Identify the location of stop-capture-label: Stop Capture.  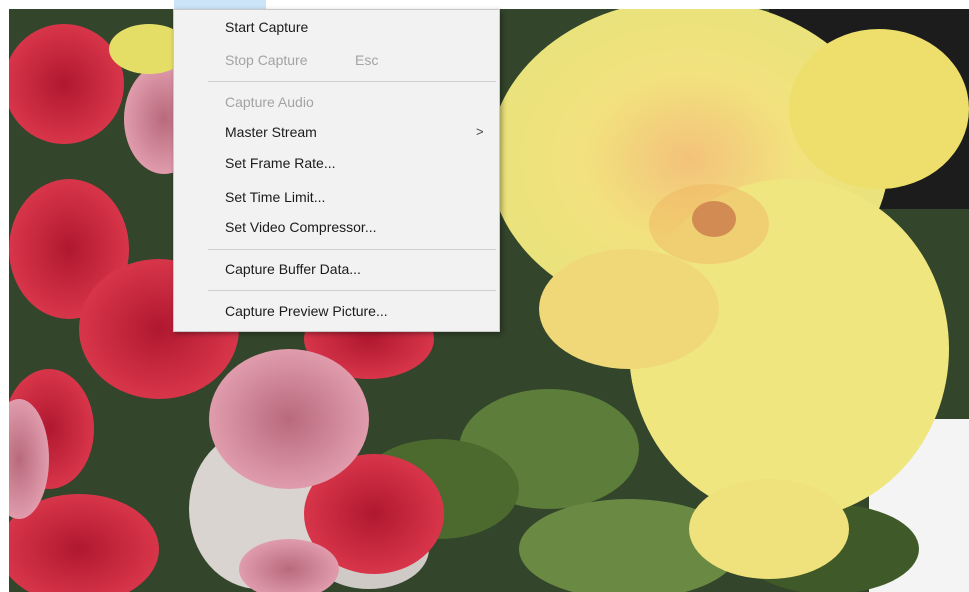
(266, 60).